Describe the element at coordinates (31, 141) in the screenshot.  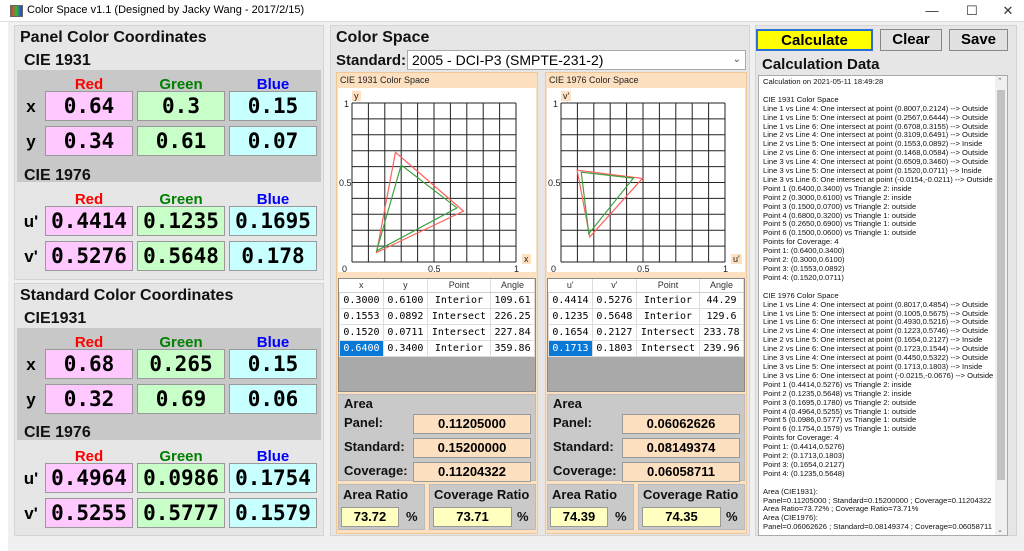
I see `row-label: y` at that location.